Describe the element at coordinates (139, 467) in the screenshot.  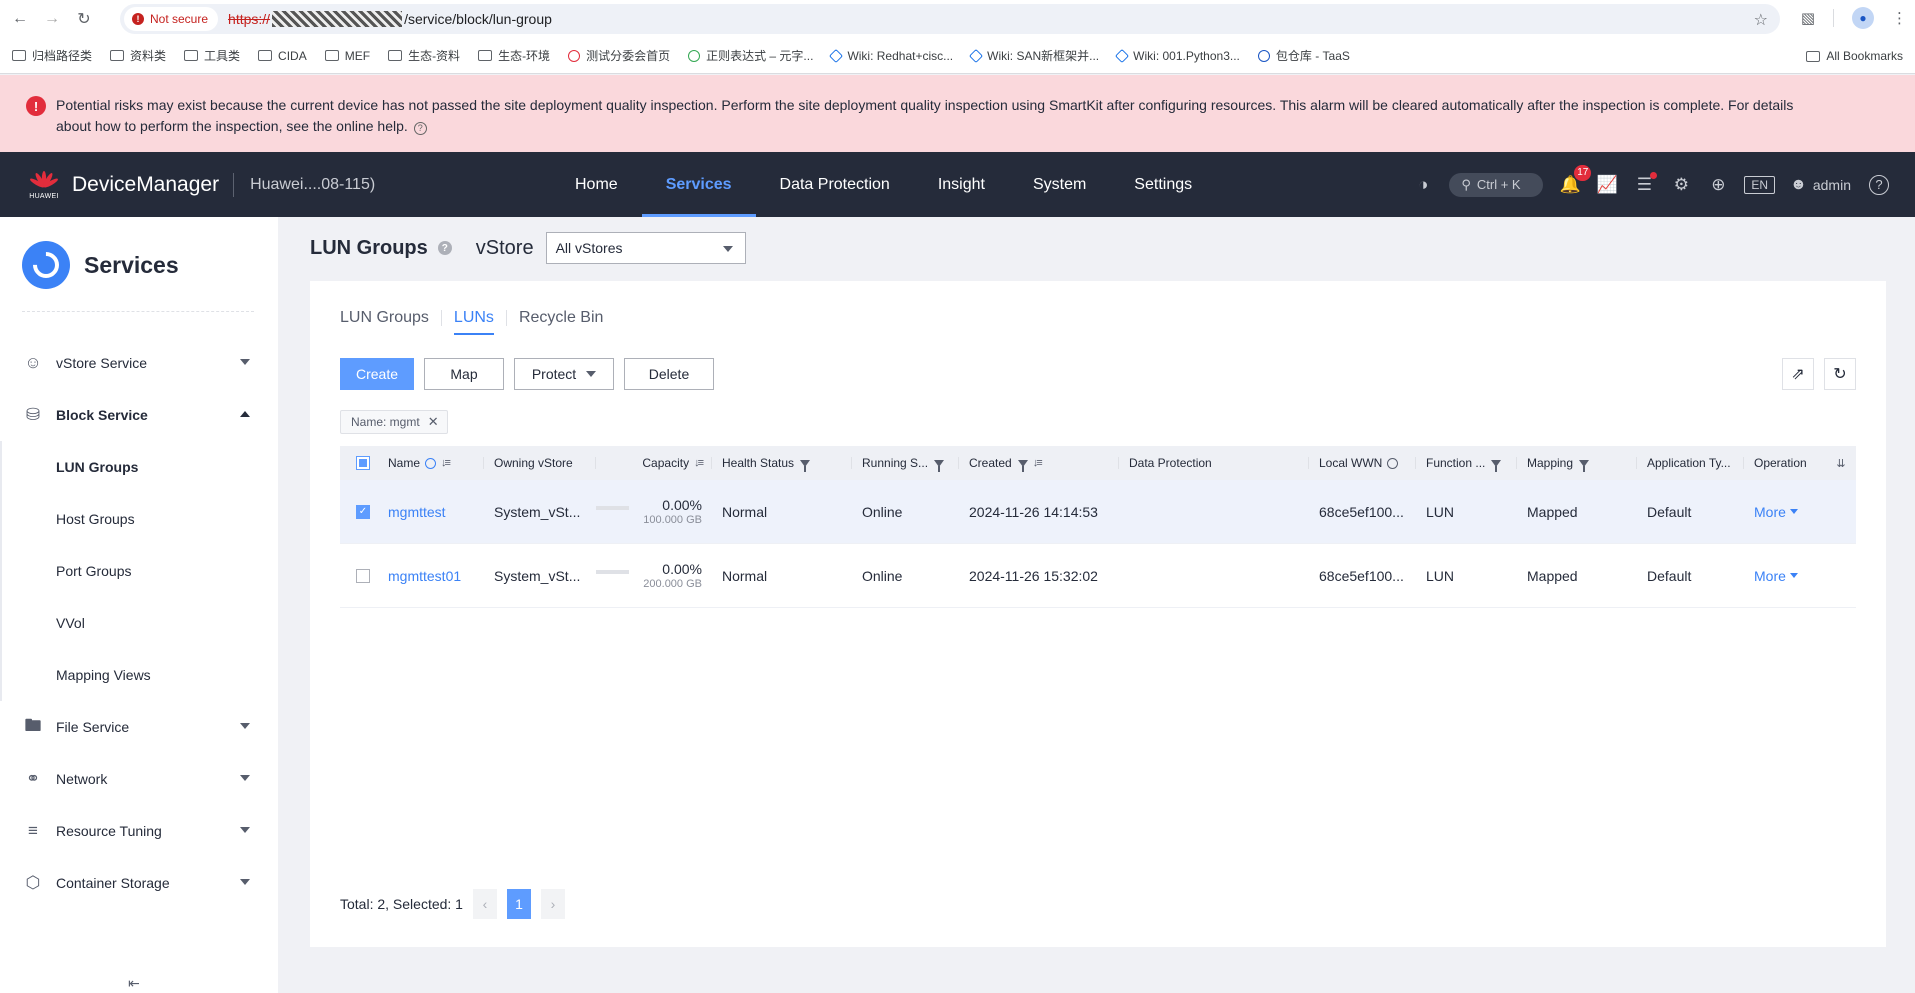
I see `sidebar-item-lun-groups: LUN Groups` at that location.